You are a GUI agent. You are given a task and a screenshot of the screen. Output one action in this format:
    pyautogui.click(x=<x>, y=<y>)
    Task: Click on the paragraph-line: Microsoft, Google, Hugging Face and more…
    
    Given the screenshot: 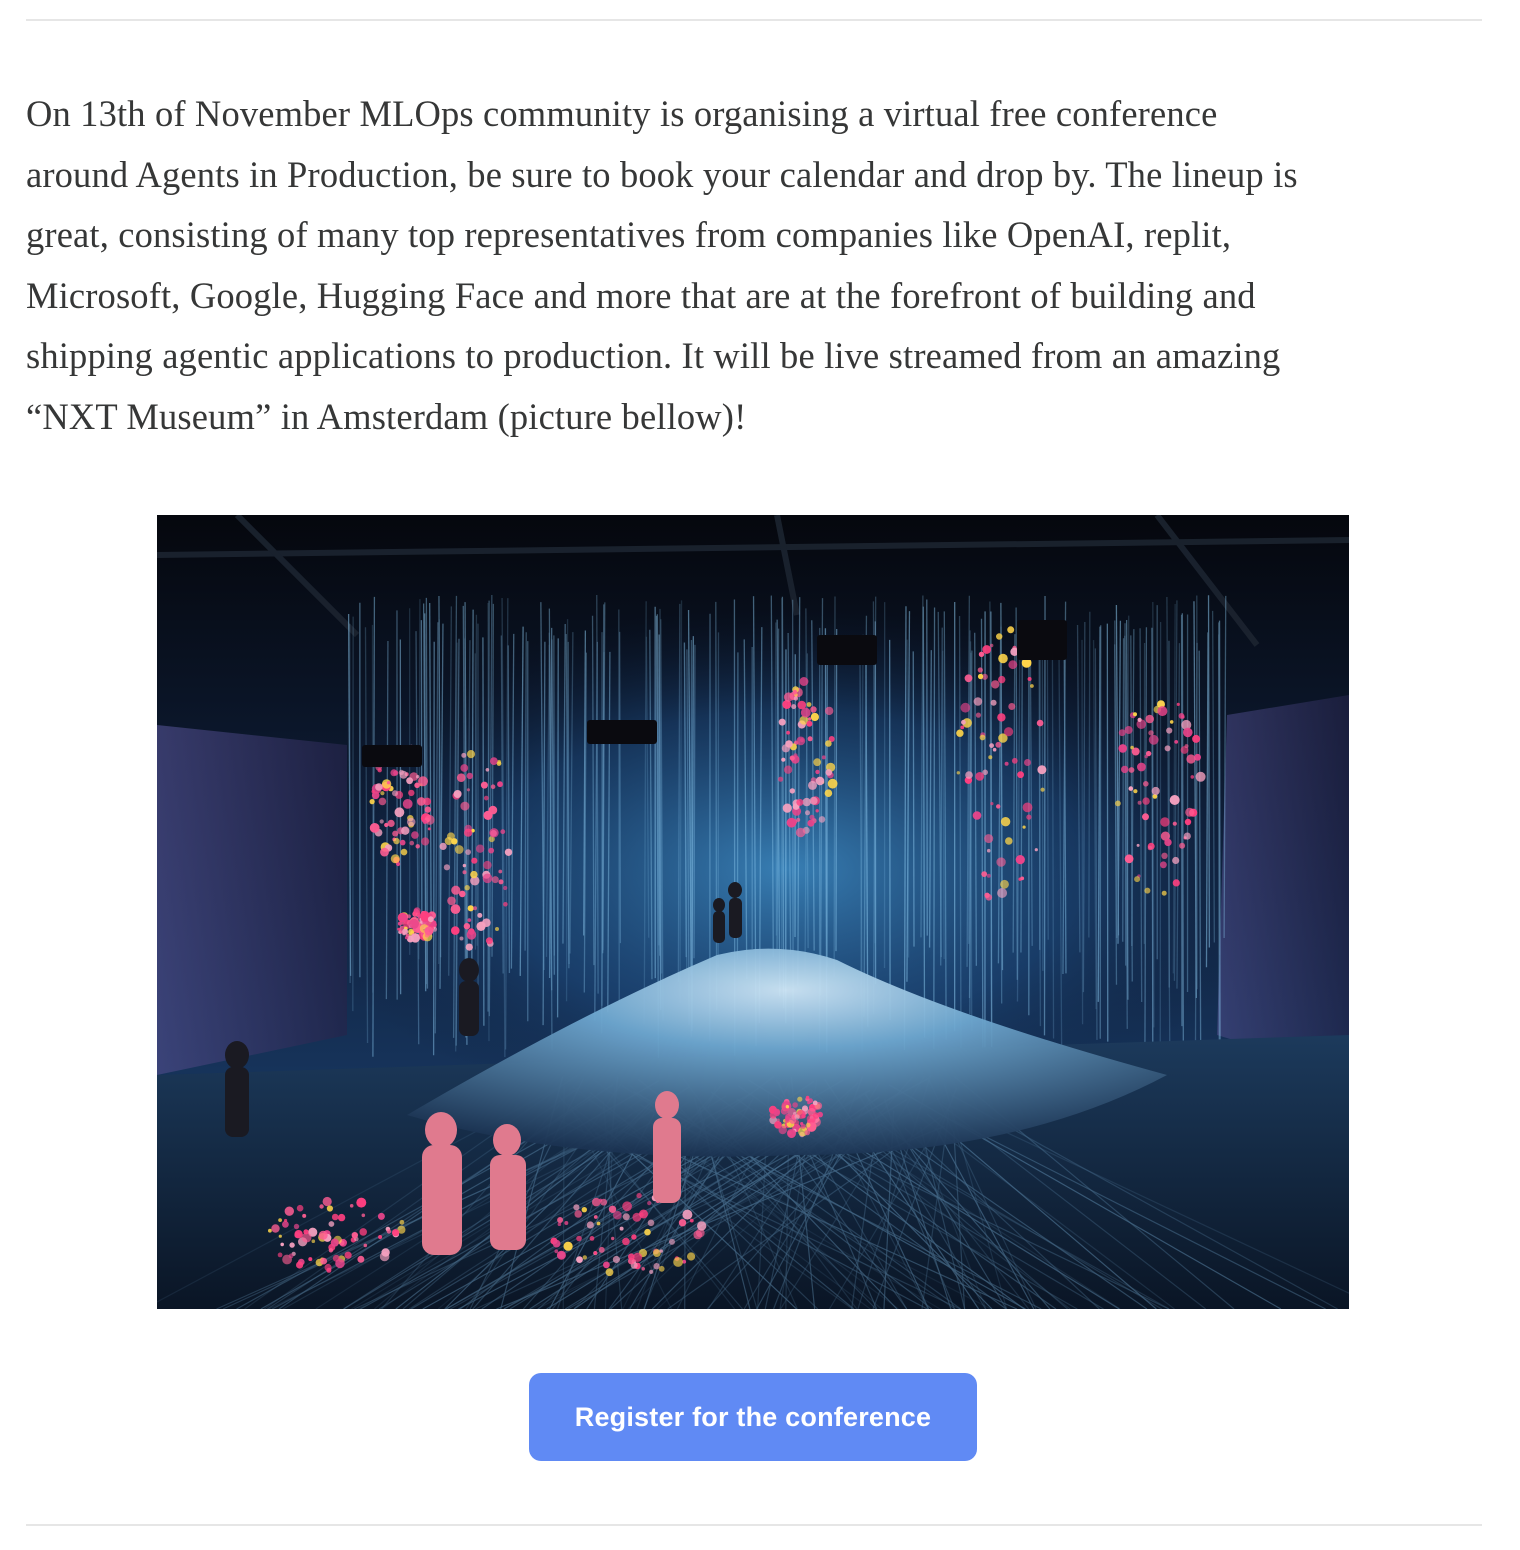 What is the action you would take?
    pyautogui.click(x=641, y=295)
    